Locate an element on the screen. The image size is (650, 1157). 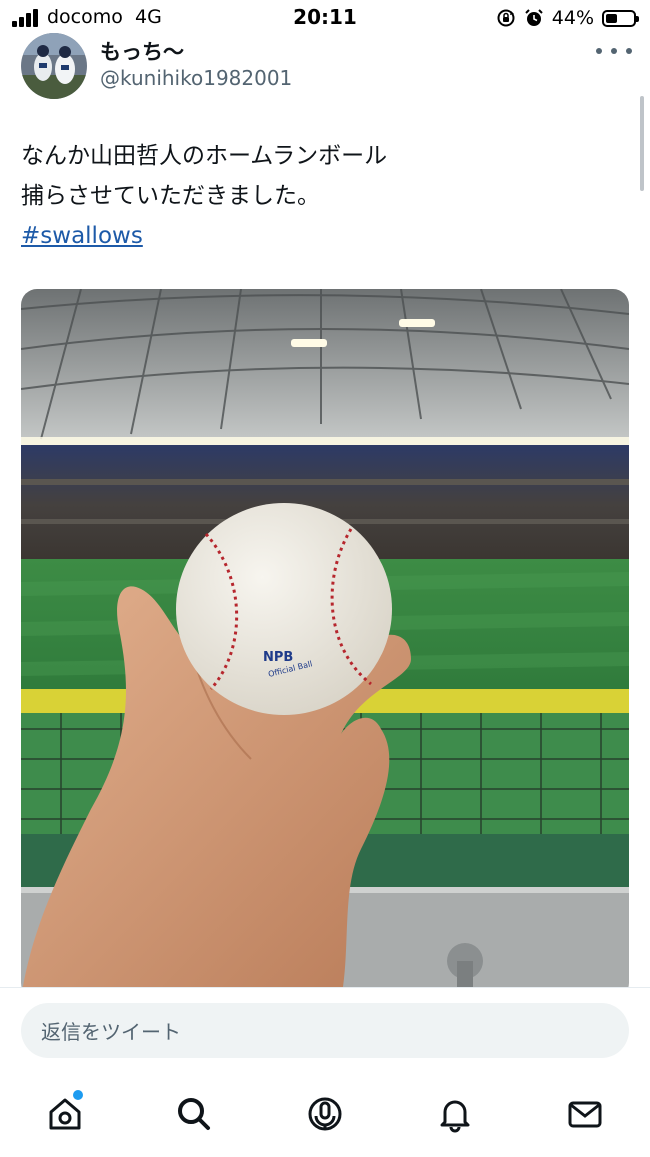
tweet-text: なんか山田哲人のホームランボール 捕らさせていただきました。 #swallows is located at coordinates (321, 196).